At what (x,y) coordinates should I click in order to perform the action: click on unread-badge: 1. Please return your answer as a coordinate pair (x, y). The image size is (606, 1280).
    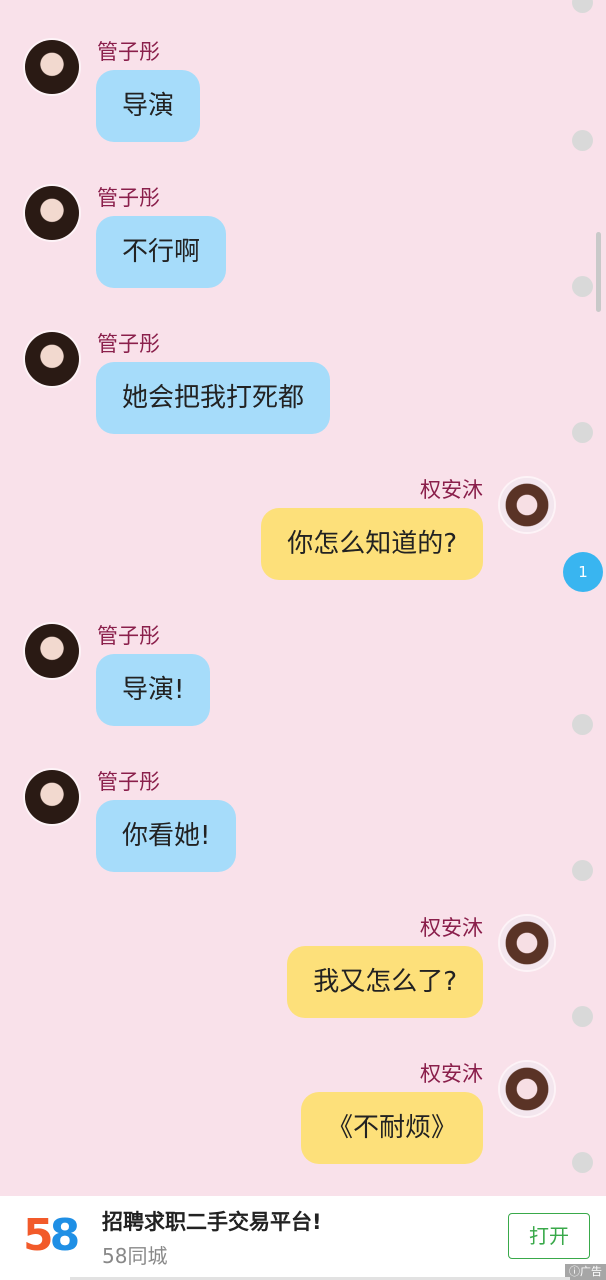
    Looking at the image, I should click on (583, 572).